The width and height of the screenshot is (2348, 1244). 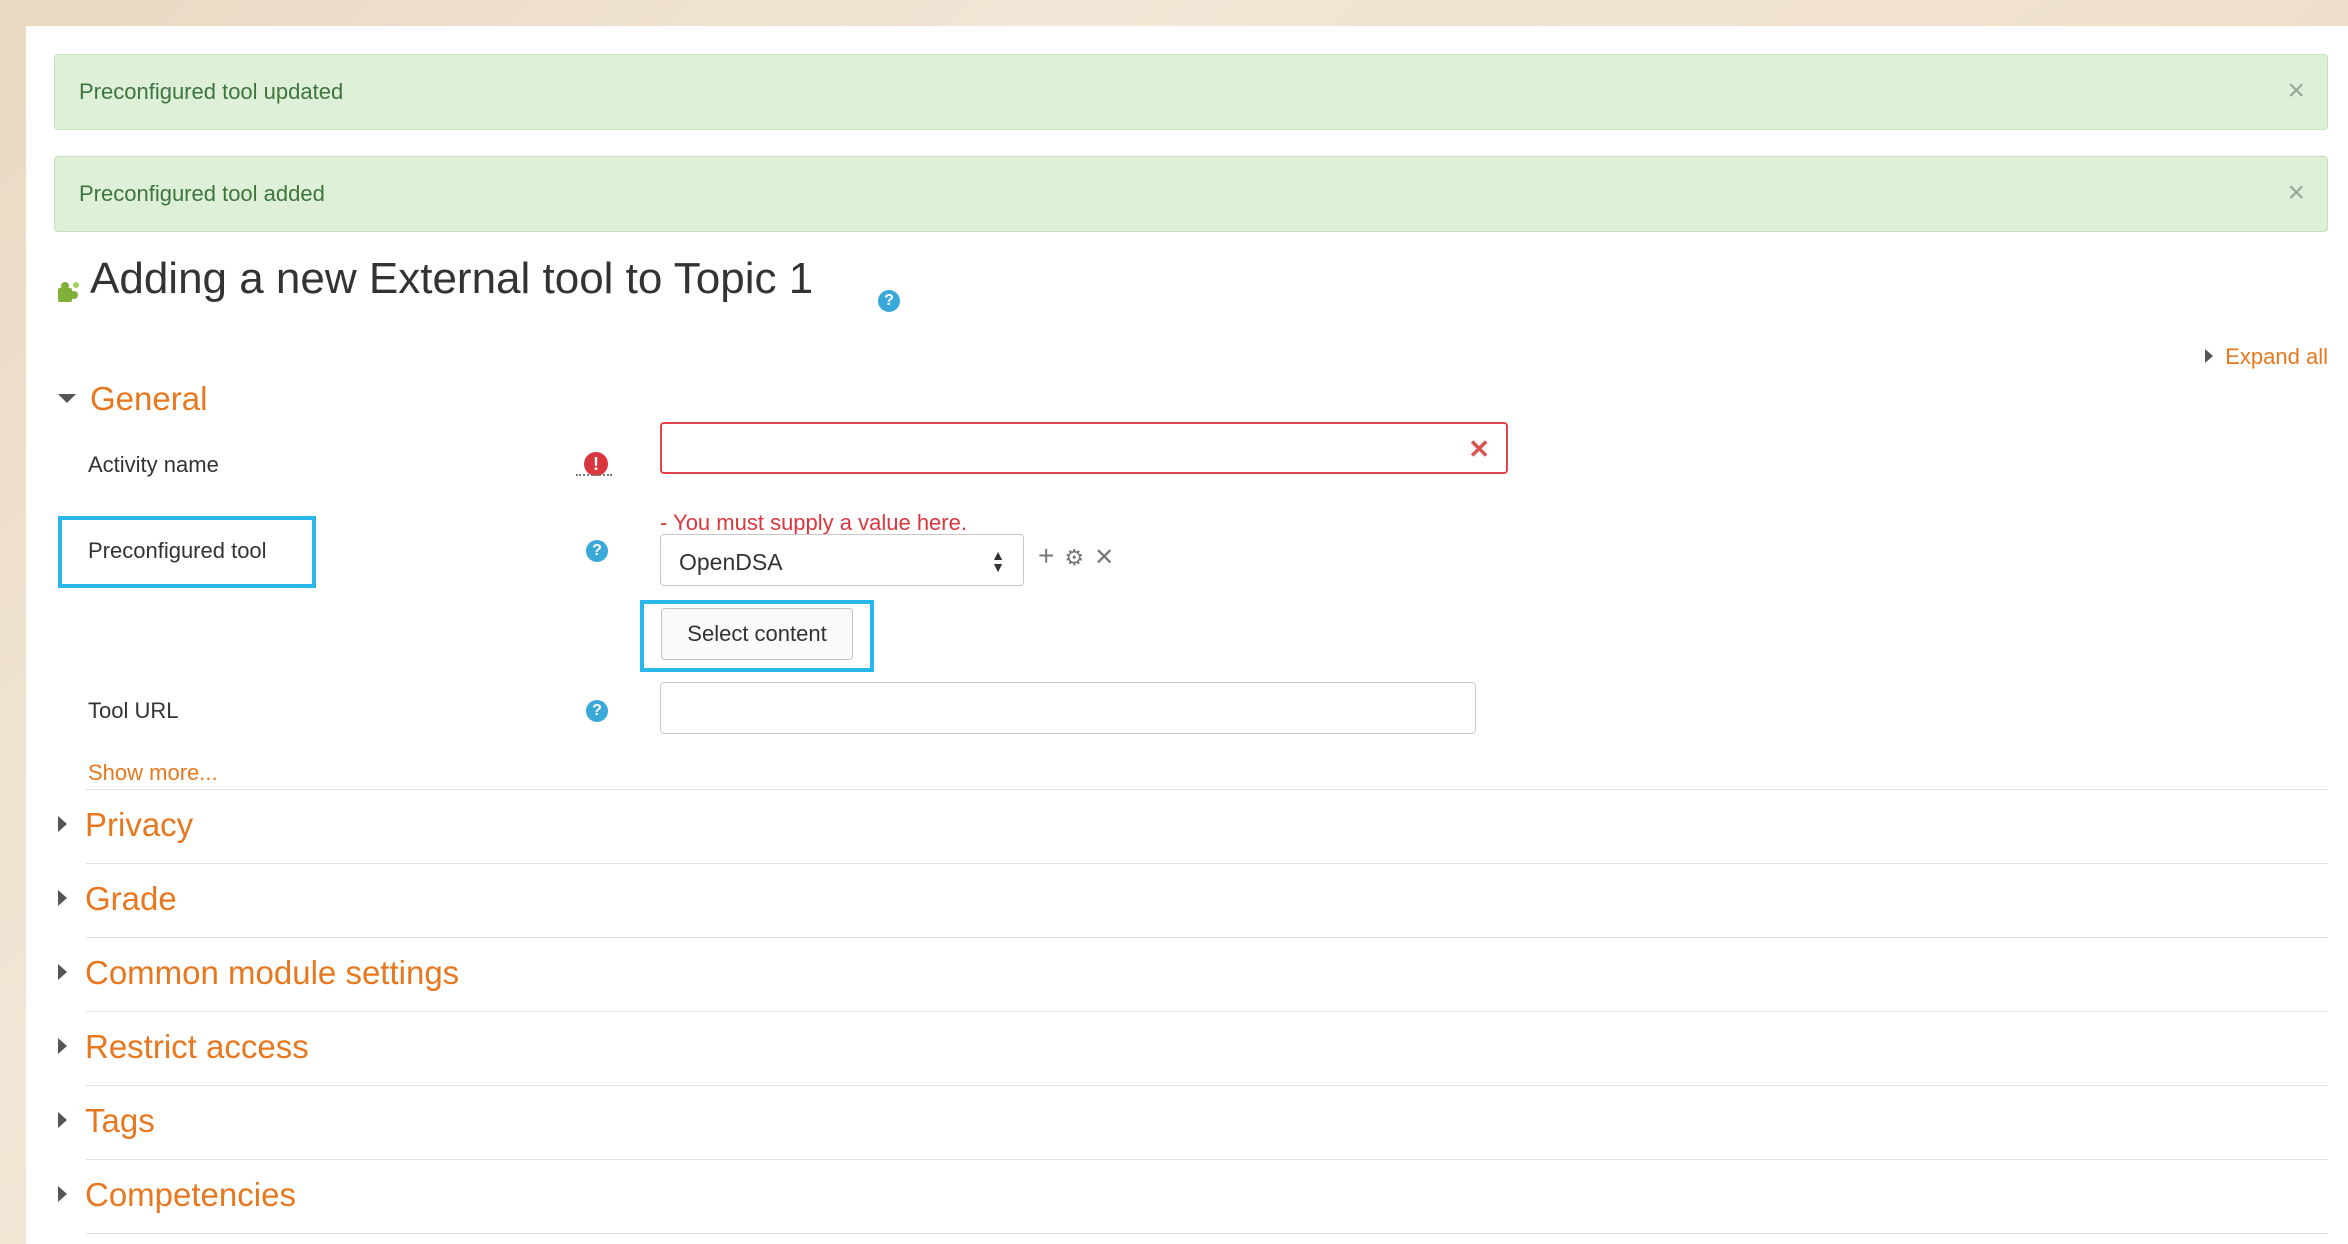 I want to click on section-general: General, so click(x=132, y=399).